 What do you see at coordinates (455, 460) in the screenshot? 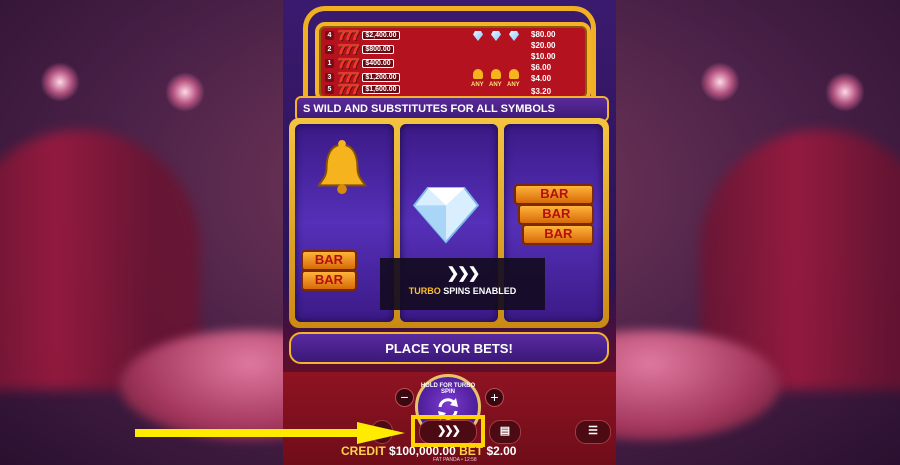
I see `game-footer: FAT PANDA • 12:58` at bounding box center [455, 460].